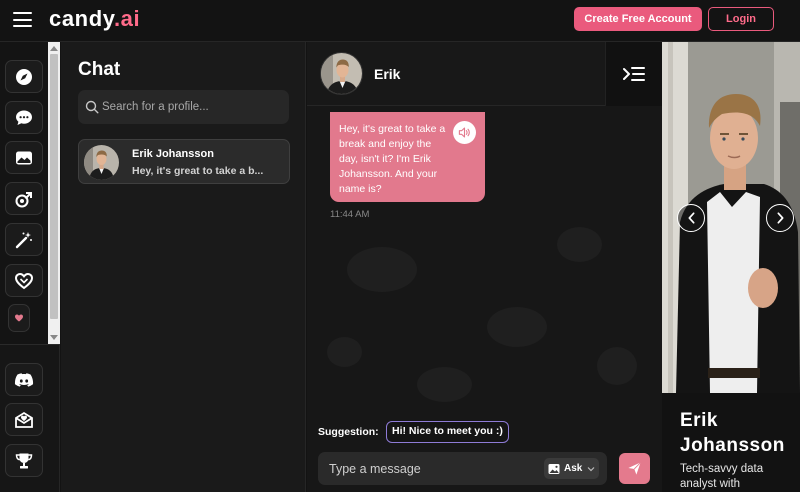 The width and height of the screenshot is (800, 492). What do you see at coordinates (350, 214) in the screenshot?
I see `message-timestamp: 11:44 AM` at bounding box center [350, 214].